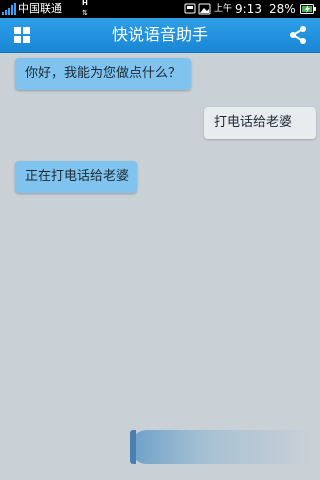  I want to click on status-bar: 中国联通 H ⇅ 上午 9:13 28%, so click(160, 9).